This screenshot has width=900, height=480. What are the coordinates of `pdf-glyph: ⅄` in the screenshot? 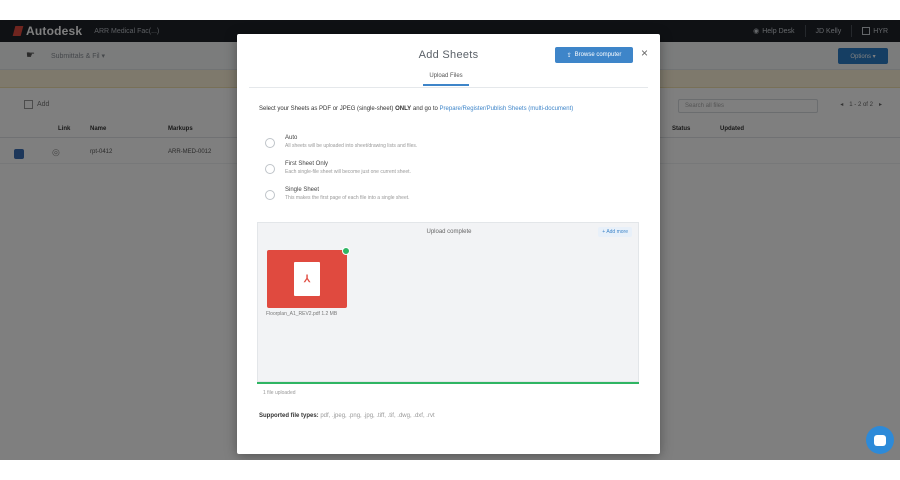 It's located at (307, 279).